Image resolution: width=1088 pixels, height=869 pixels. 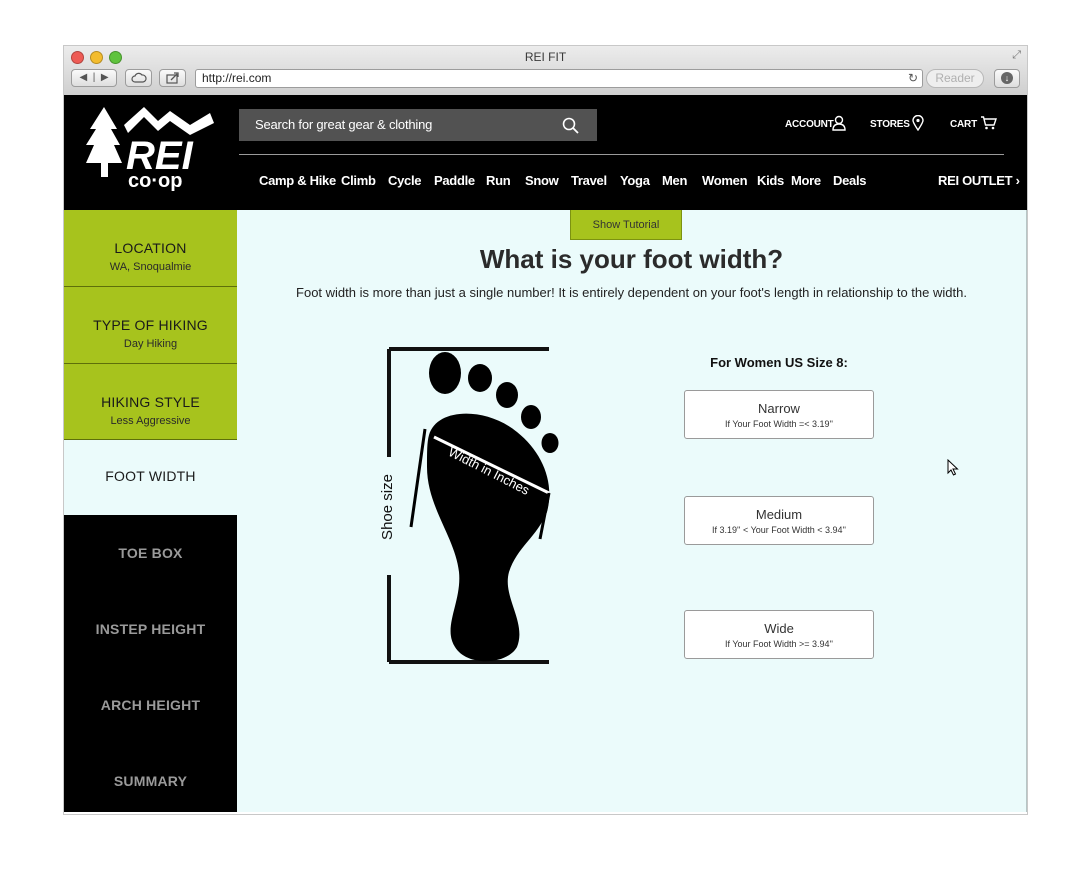 I want to click on option-label: Narrow, so click(x=779, y=408).